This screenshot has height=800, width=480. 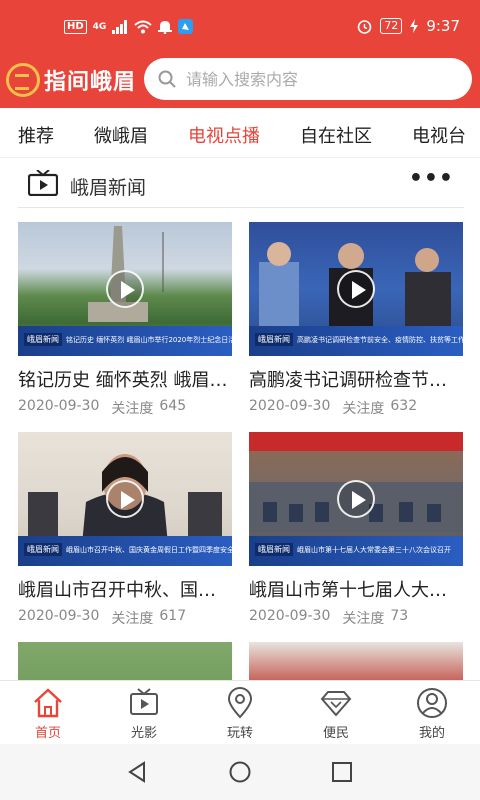 I want to click on section-title: 峨眉新闻, so click(x=108, y=188).